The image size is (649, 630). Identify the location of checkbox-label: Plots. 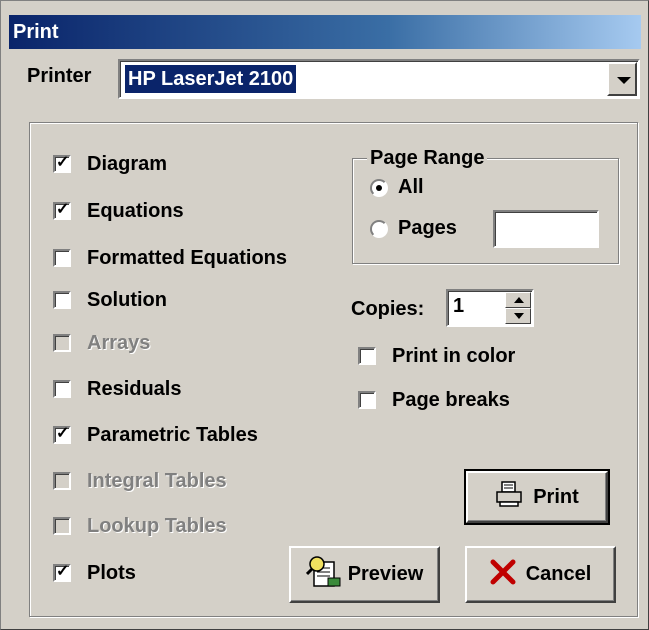
(111, 572).